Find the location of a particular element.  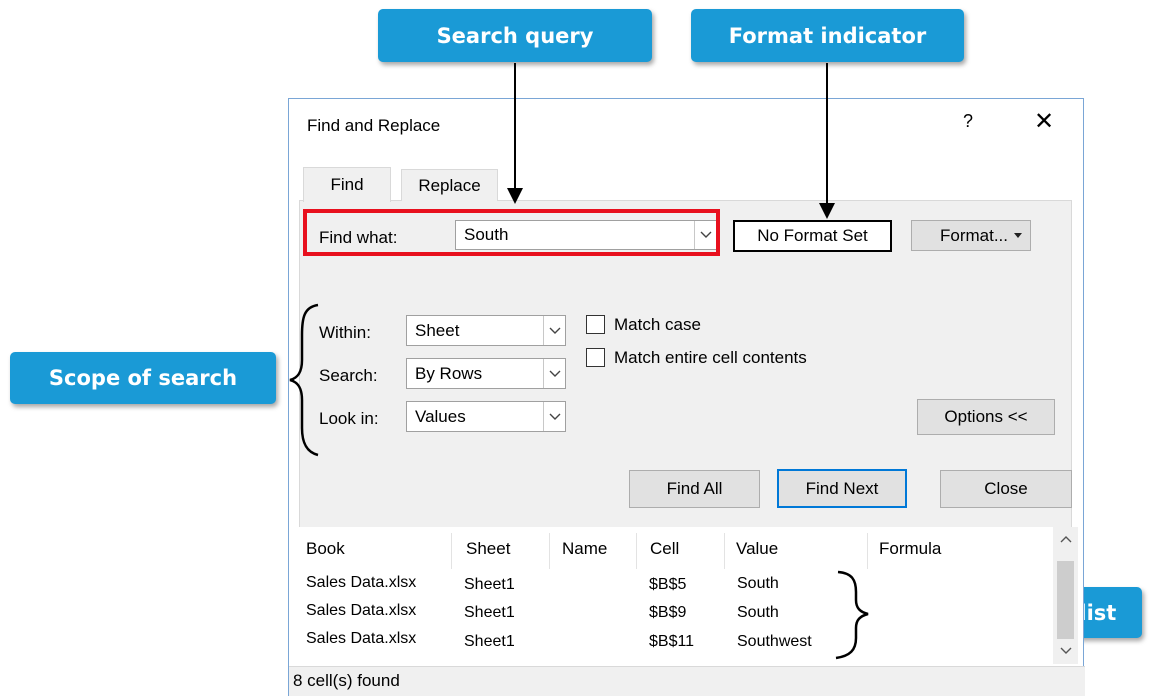

tab-find-label: Find is located at coordinates (347, 184).